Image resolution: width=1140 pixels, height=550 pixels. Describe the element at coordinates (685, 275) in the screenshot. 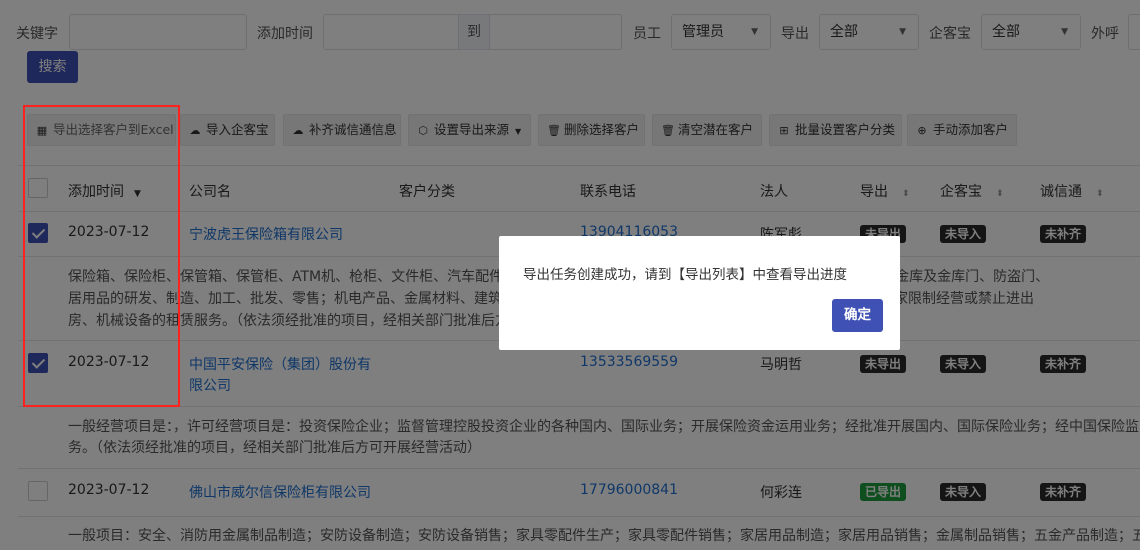

I see `dialog-message: 导出任务创建成功，请到【导出列表】中查看导出进度` at that location.